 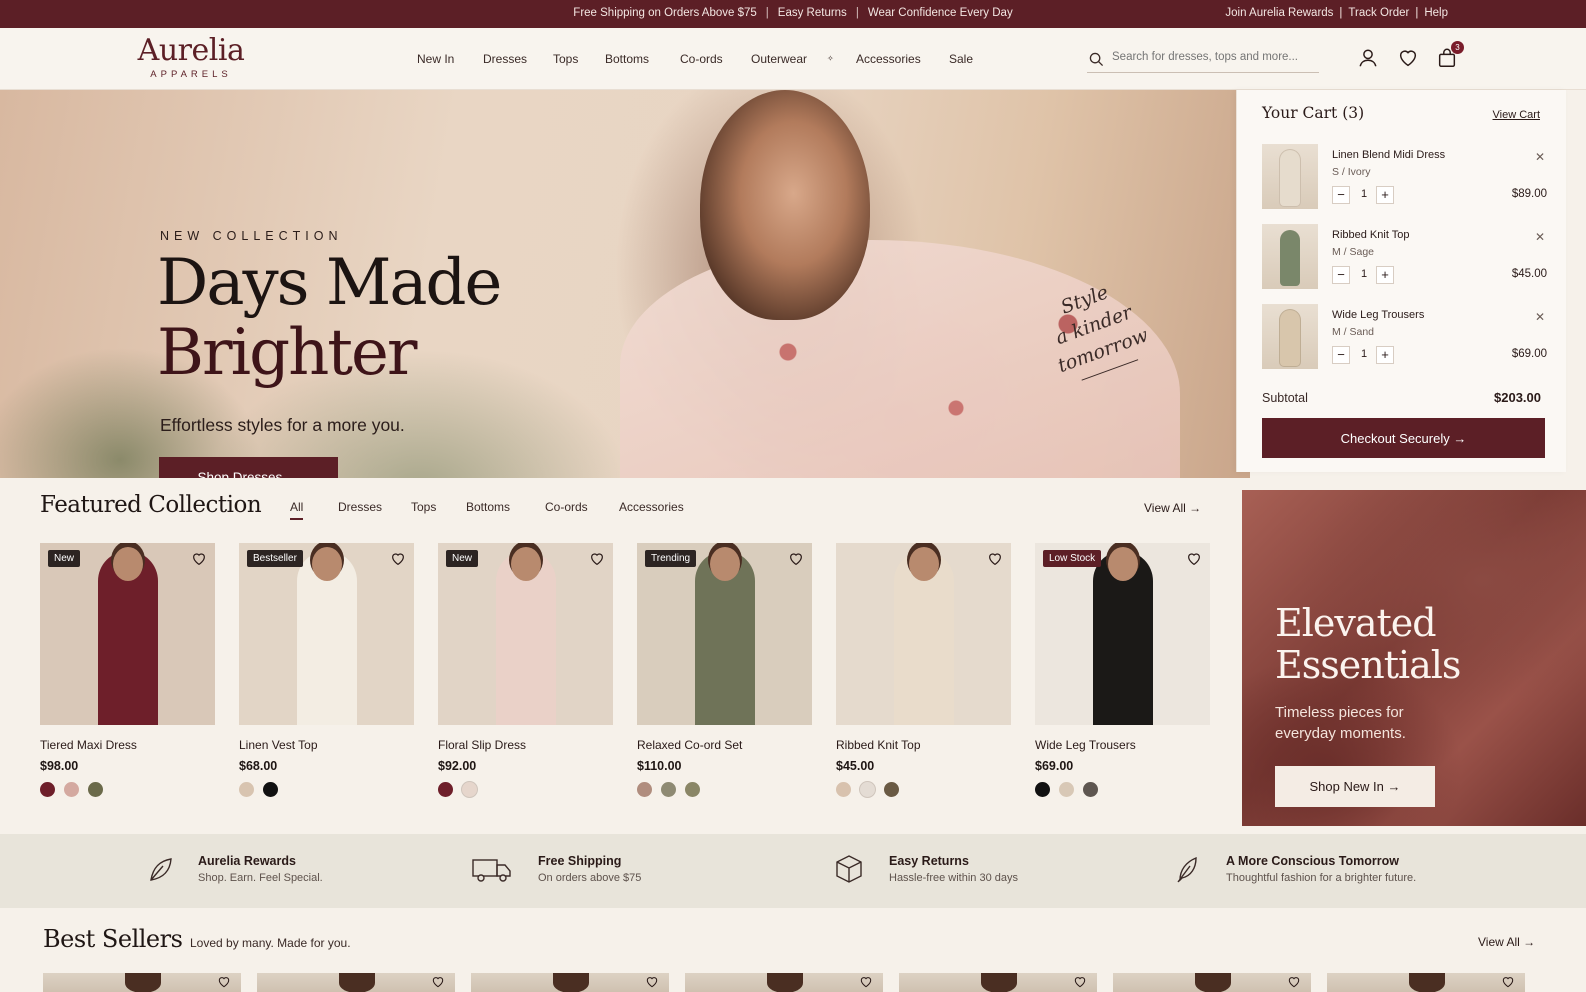 I want to click on tab-bottoms: Bottoms, so click(x=488, y=507).